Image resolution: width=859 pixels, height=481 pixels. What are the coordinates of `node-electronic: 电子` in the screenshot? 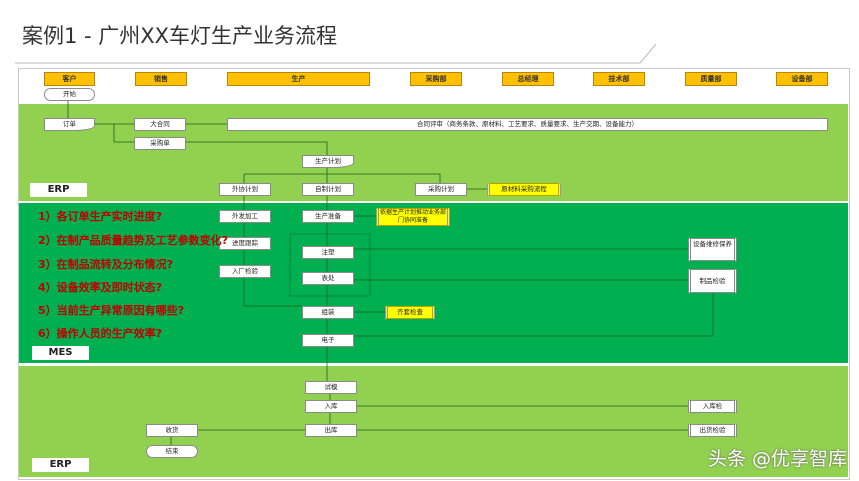 It's located at (328, 340).